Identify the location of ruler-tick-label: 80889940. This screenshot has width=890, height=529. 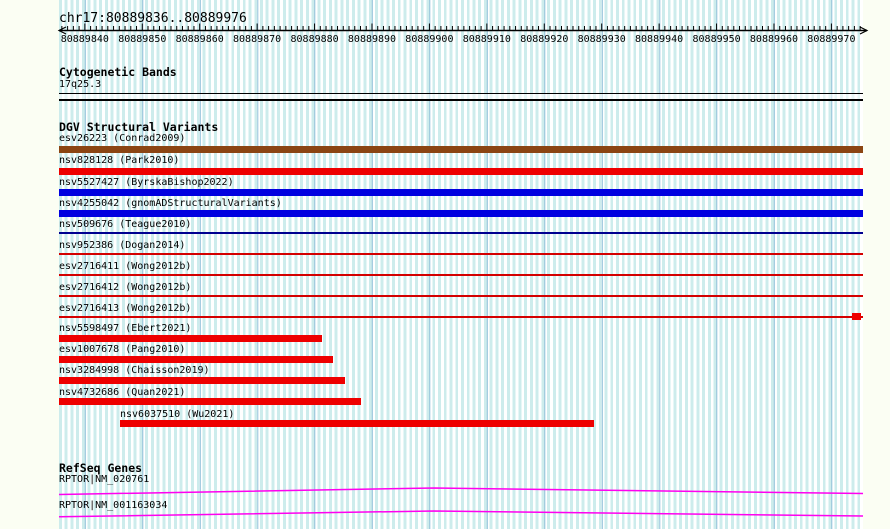
(659, 39).